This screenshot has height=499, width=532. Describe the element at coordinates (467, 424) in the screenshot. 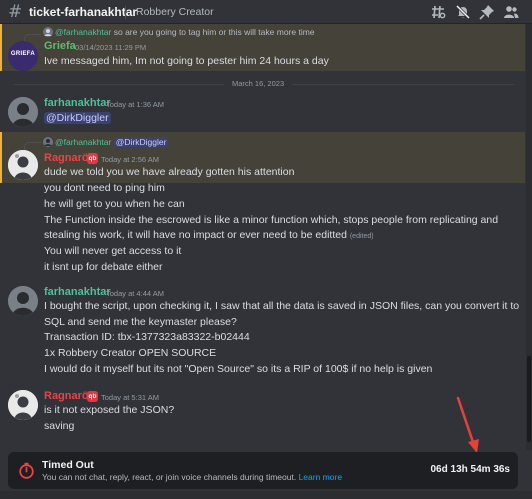

I see `annotation-arrow` at that location.